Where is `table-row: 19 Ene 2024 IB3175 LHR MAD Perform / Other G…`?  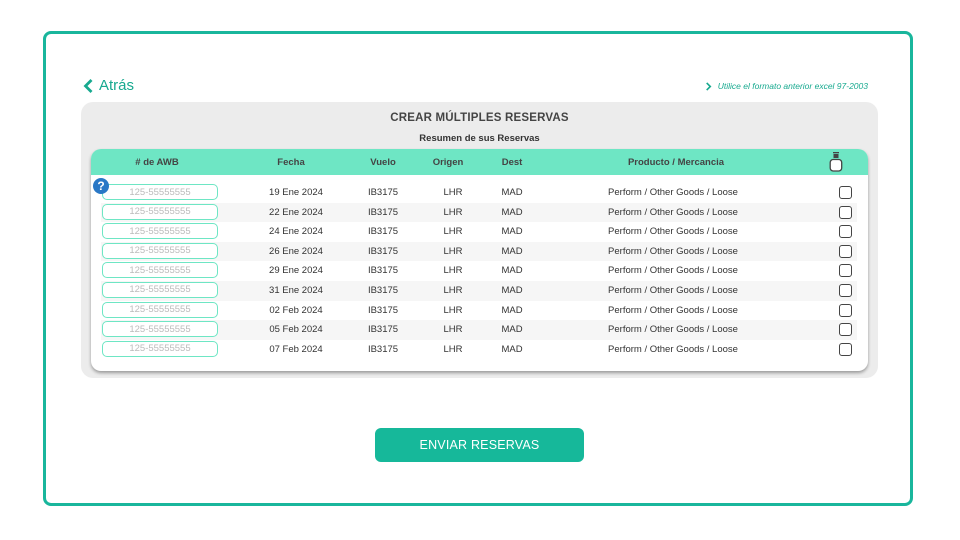 table-row: 19 Ene 2024 IB3175 LHR MAD Perform / Other G… is located at coordinates (479, 193).